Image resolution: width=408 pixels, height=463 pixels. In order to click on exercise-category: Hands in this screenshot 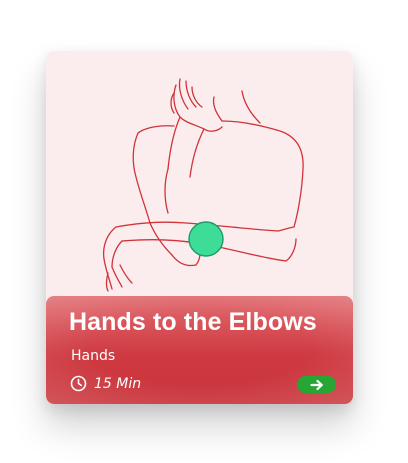, I will do `click(93, 356)`.